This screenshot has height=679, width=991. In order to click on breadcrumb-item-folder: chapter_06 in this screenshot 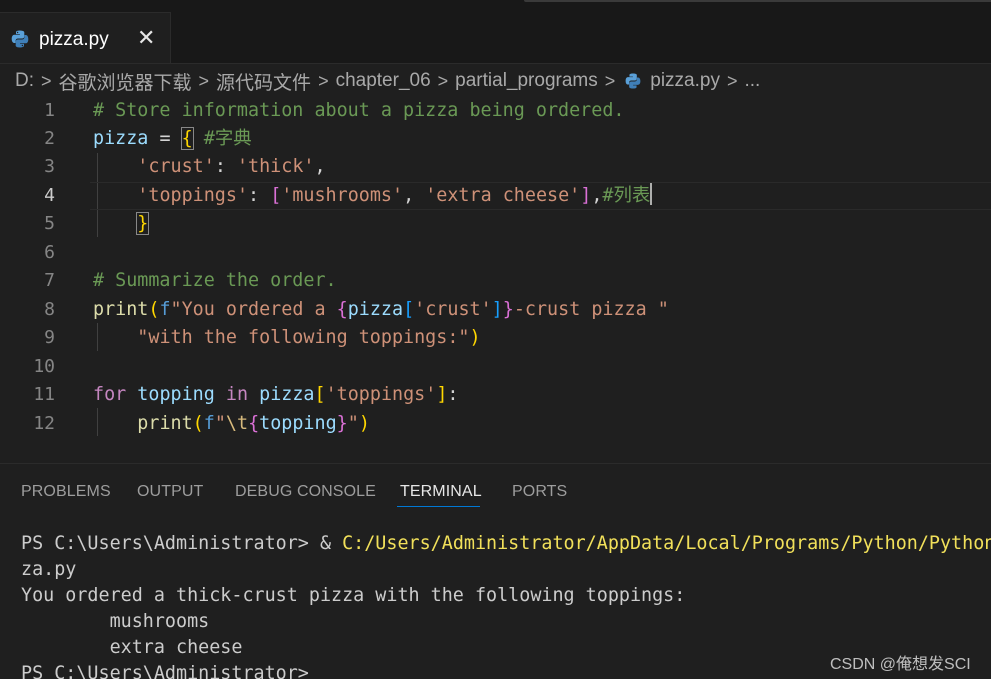, I will do `click(383, 81)`.